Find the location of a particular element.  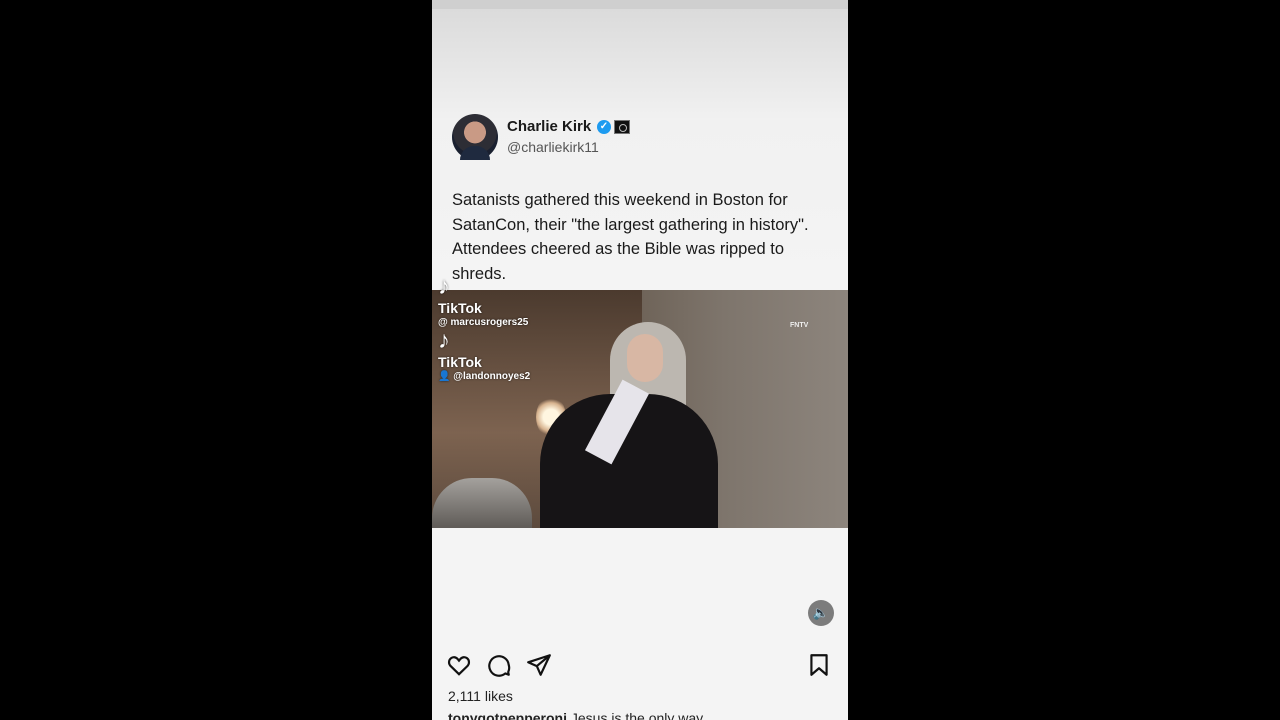

tweet-handle: @charliekirk11 is located at coordinates (553, 147).